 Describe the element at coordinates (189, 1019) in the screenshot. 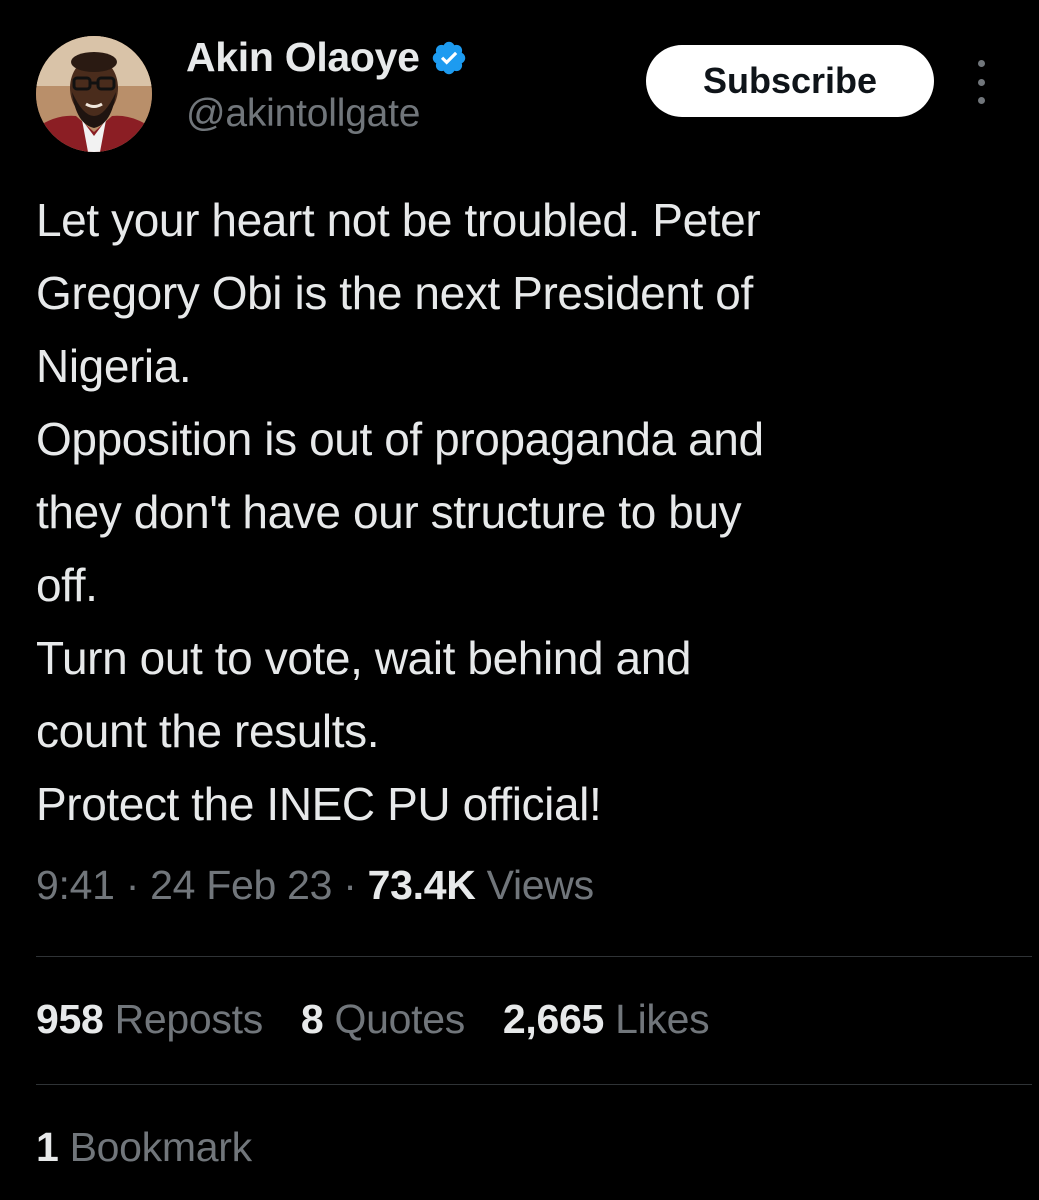

I see `reposts-label: Reposts` at that location.